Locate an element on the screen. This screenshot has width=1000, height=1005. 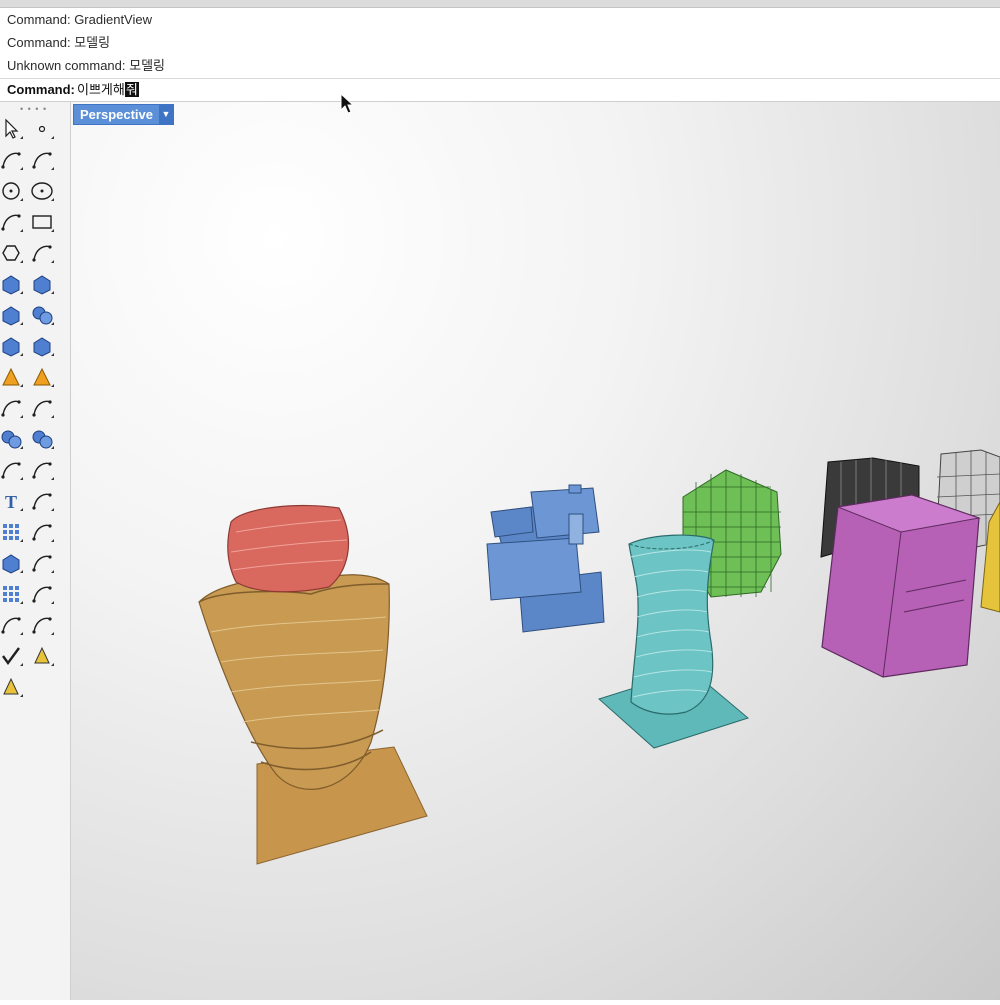
chevron-down-icon: ▼ is located at coordinates (166, 114).